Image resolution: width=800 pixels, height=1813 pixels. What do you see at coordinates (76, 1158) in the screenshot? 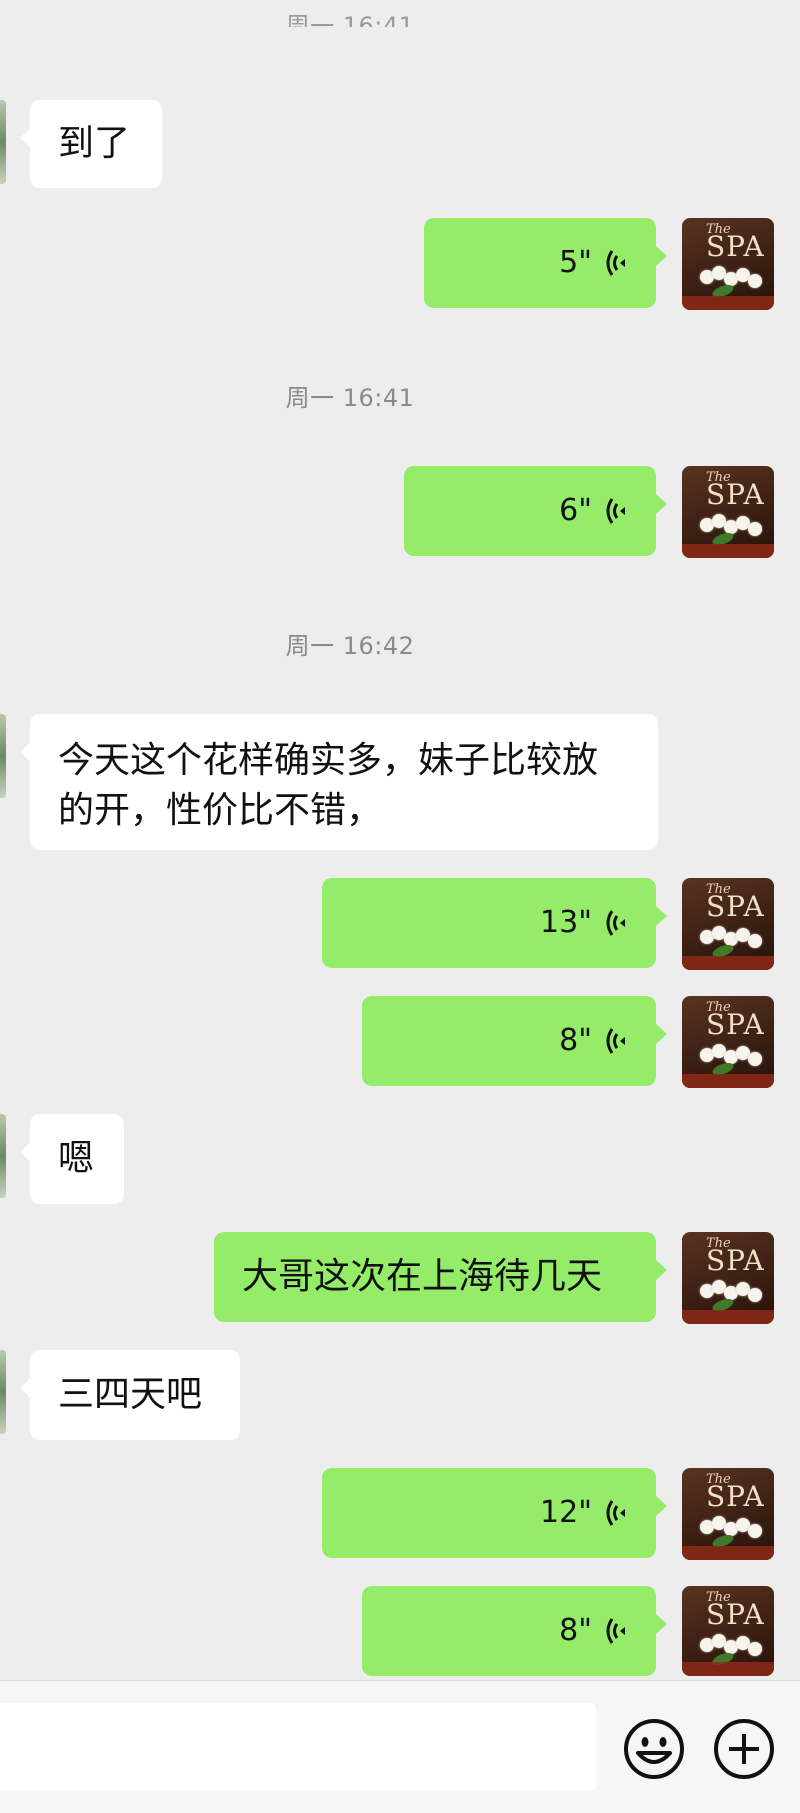
I see `message-text: 嗯` at bounding box center [76, 1158].